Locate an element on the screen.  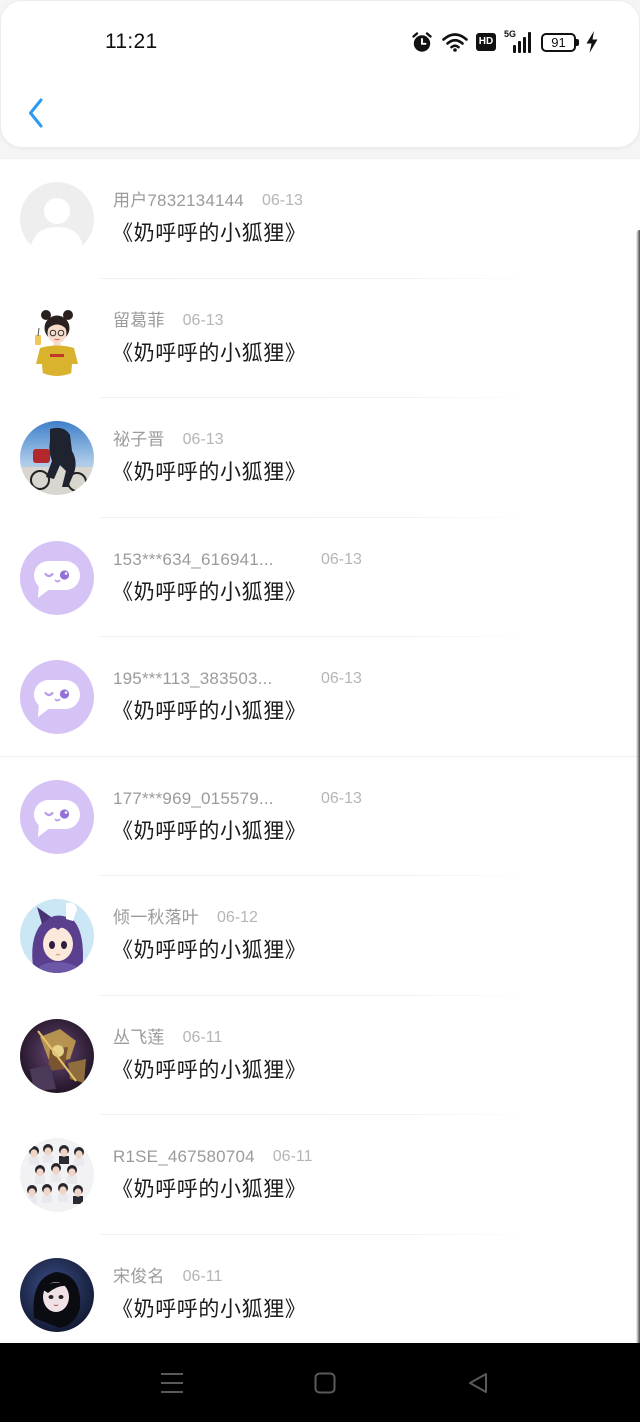
screen-edge is located at coordinates (638, 786).